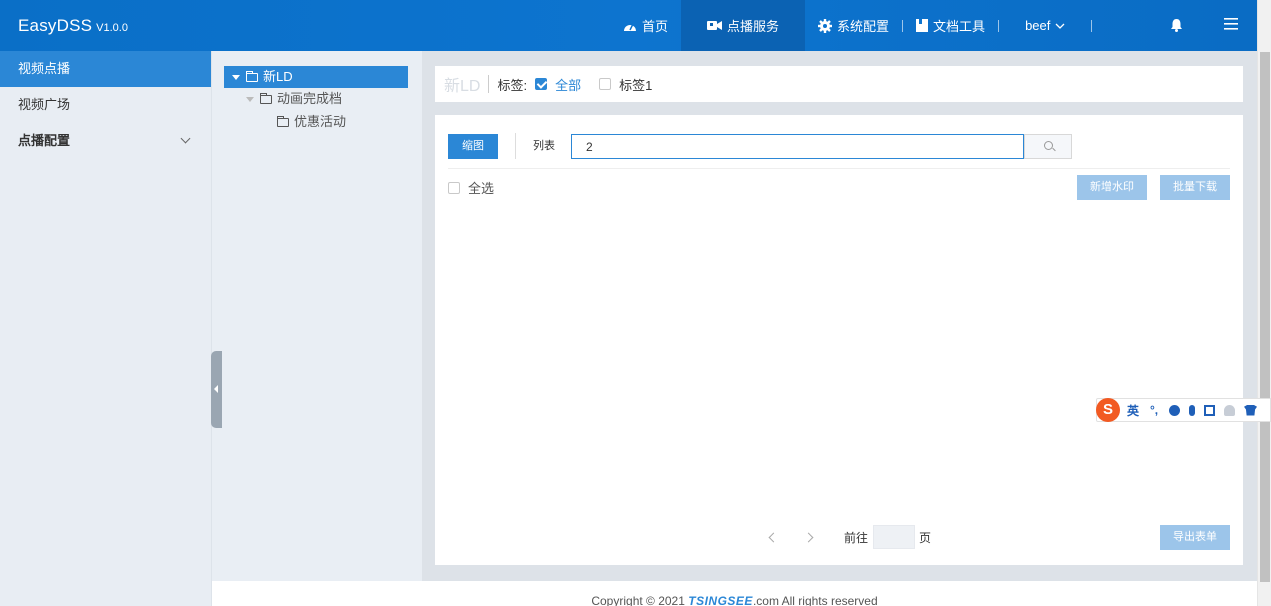 This screenshot has width=1271, height=606. What do you see at coordinates (863, 26) in the screenshot?
I see `nav-system-config-label: 系统配置` at bounding box center [863, 26].